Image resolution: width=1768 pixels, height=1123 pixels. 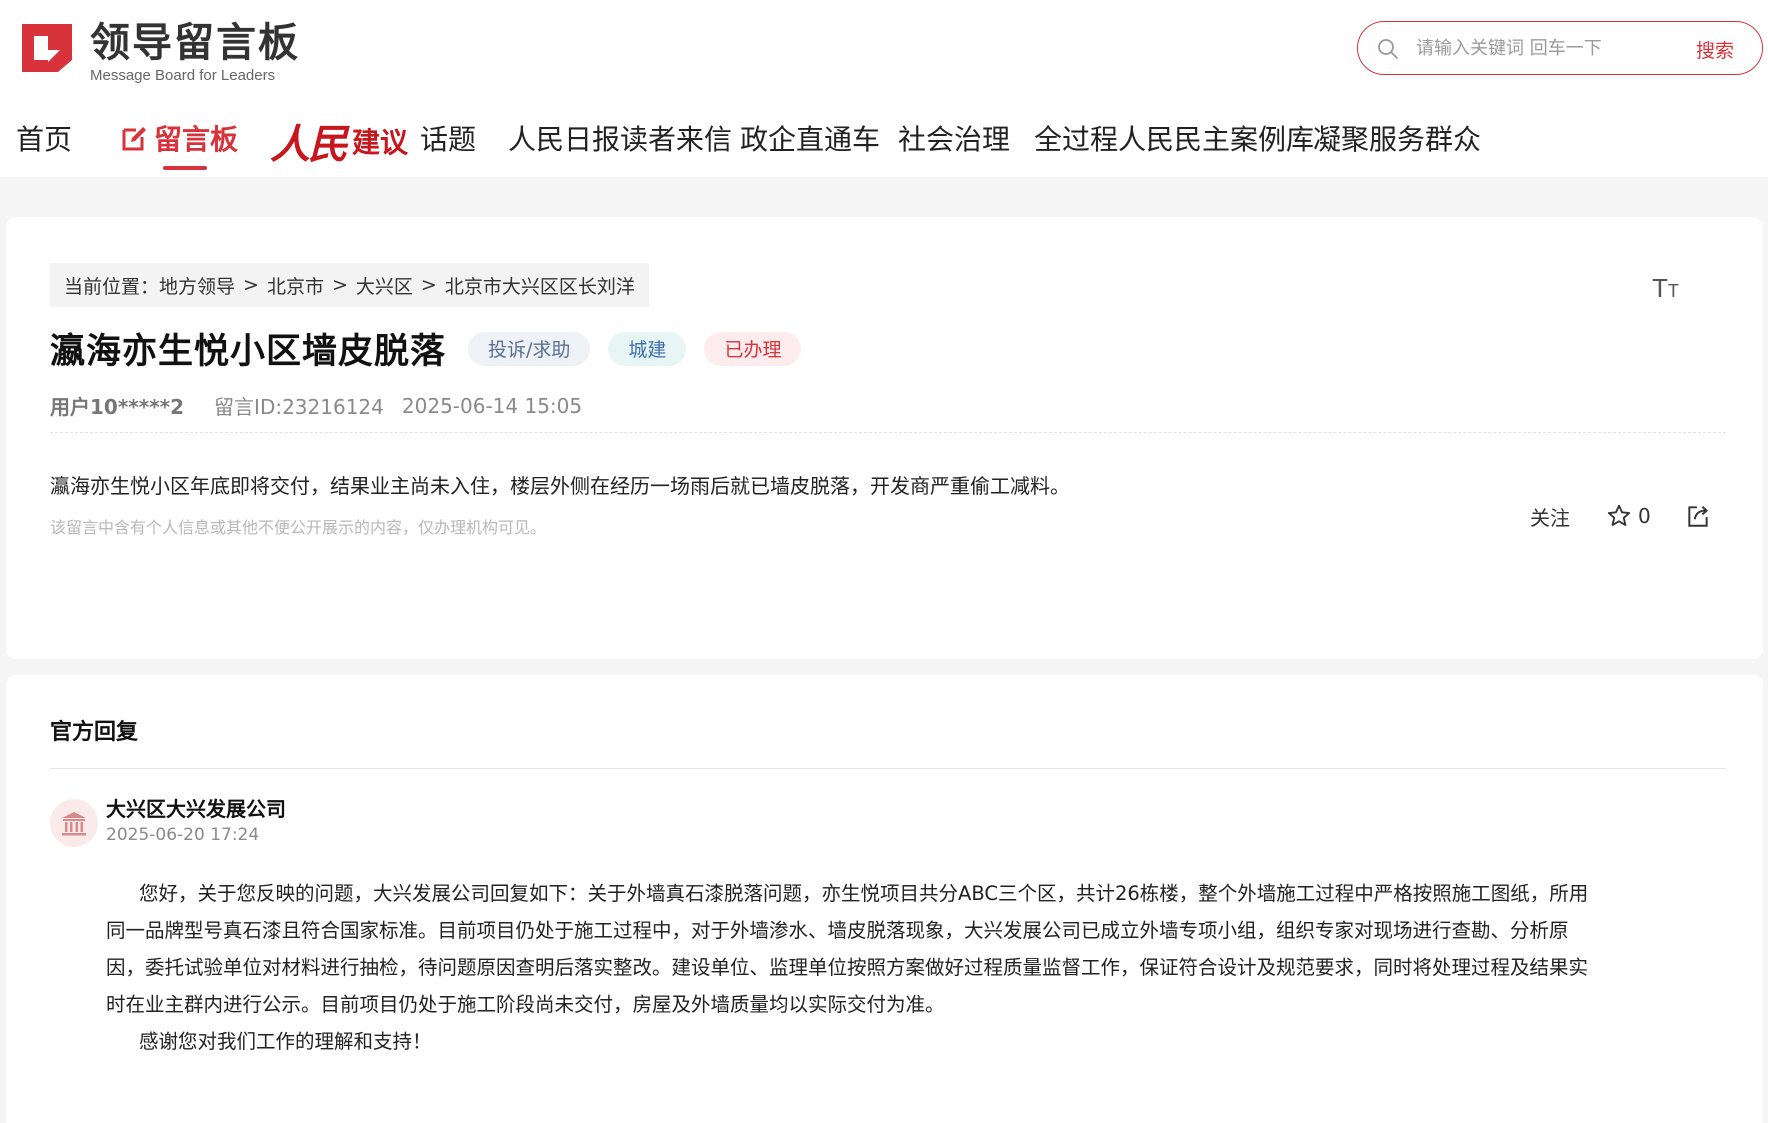 What do you see at coordinates (112, 286) in the screenshot?
I see `breadcrumb-label: 当前位置：` at bounding box center [112, 286].